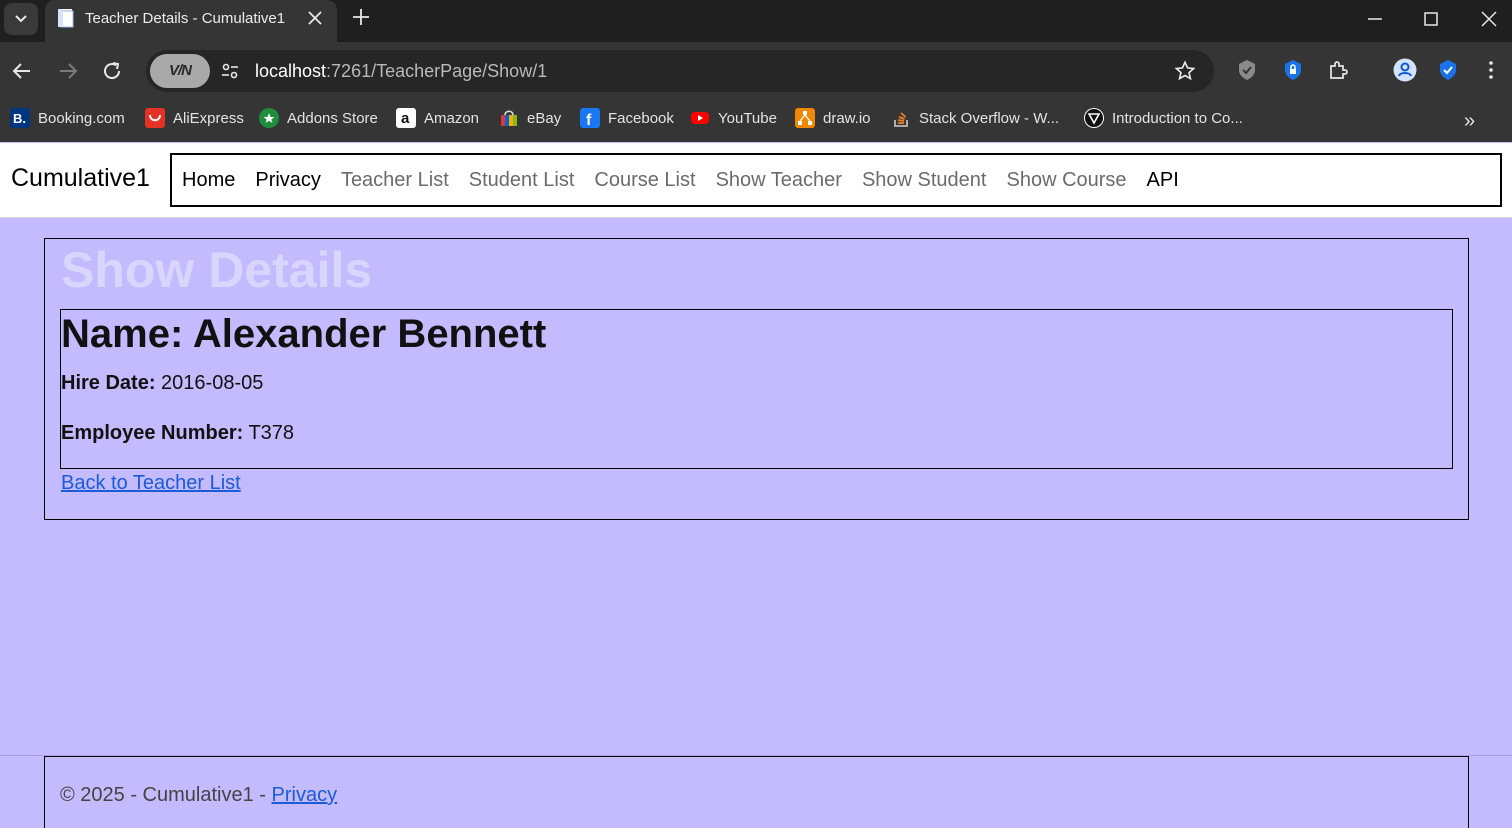 The height and width of the screenshot is (828, 1512). Describe the element at coordinates (452, 118) in the screenshot. I see `bookmark-label: Amazon` at that location.